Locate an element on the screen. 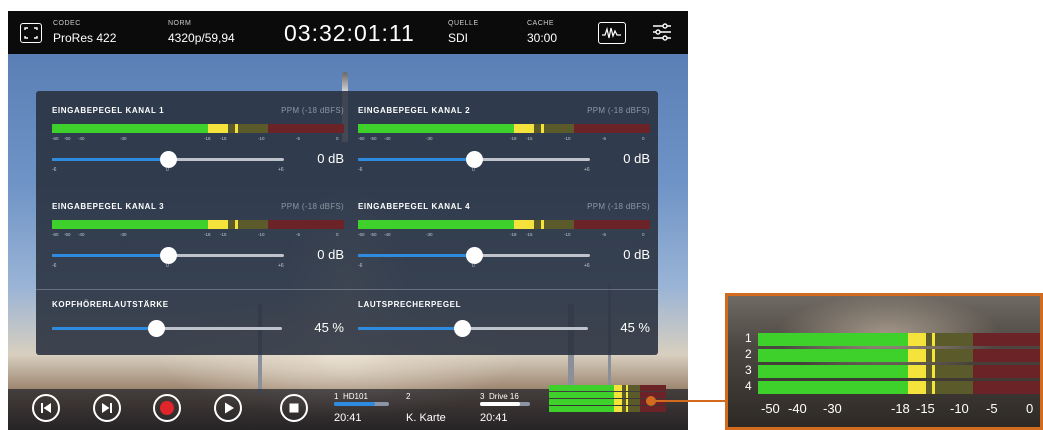 The width and height of the screenshot is (1043, 430). skip-forward-button is located at coordinates (107, 408).